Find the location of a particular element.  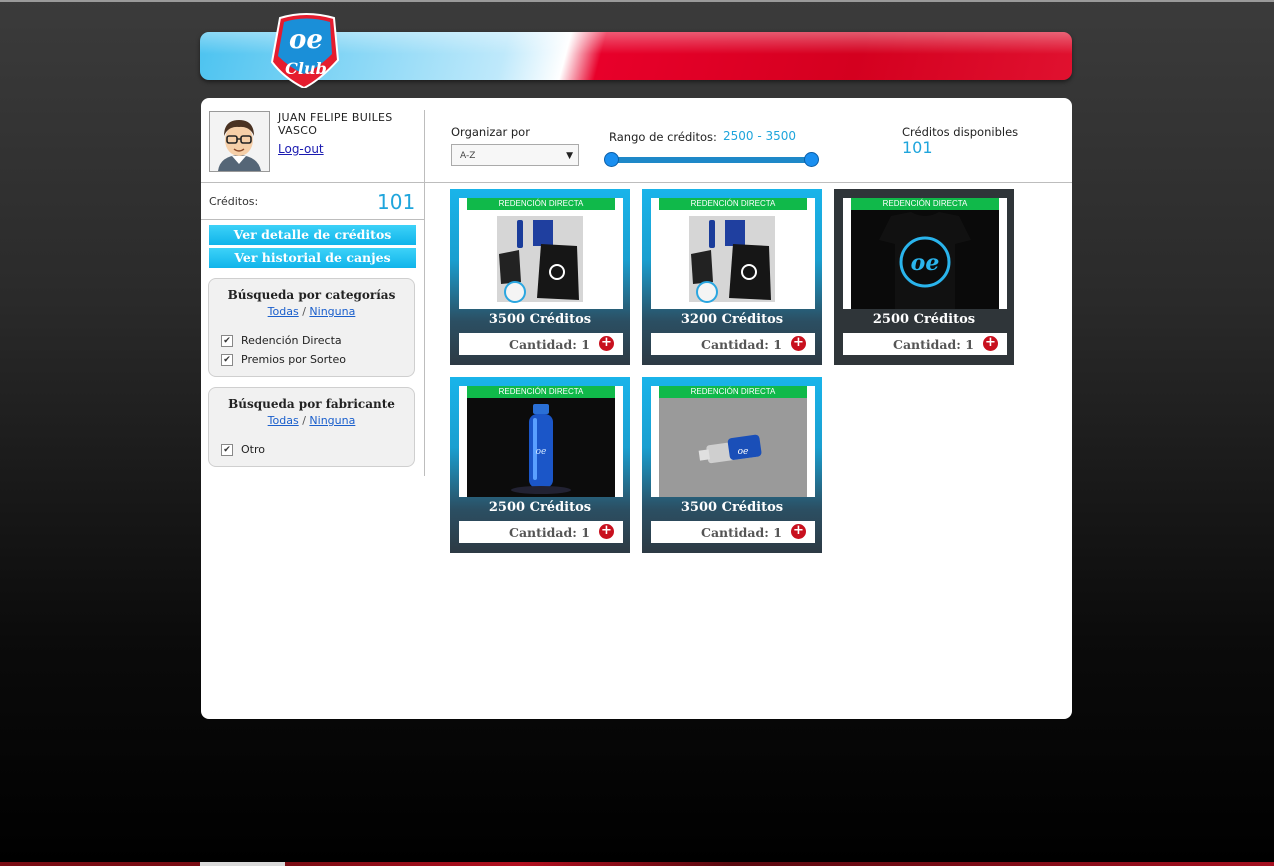

credits-label: Créditos: is located at coordinates (234, 201).